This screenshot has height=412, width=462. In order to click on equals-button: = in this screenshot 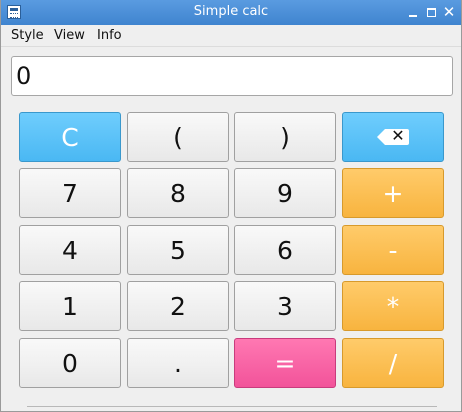, I will do `click(285, 363)`.